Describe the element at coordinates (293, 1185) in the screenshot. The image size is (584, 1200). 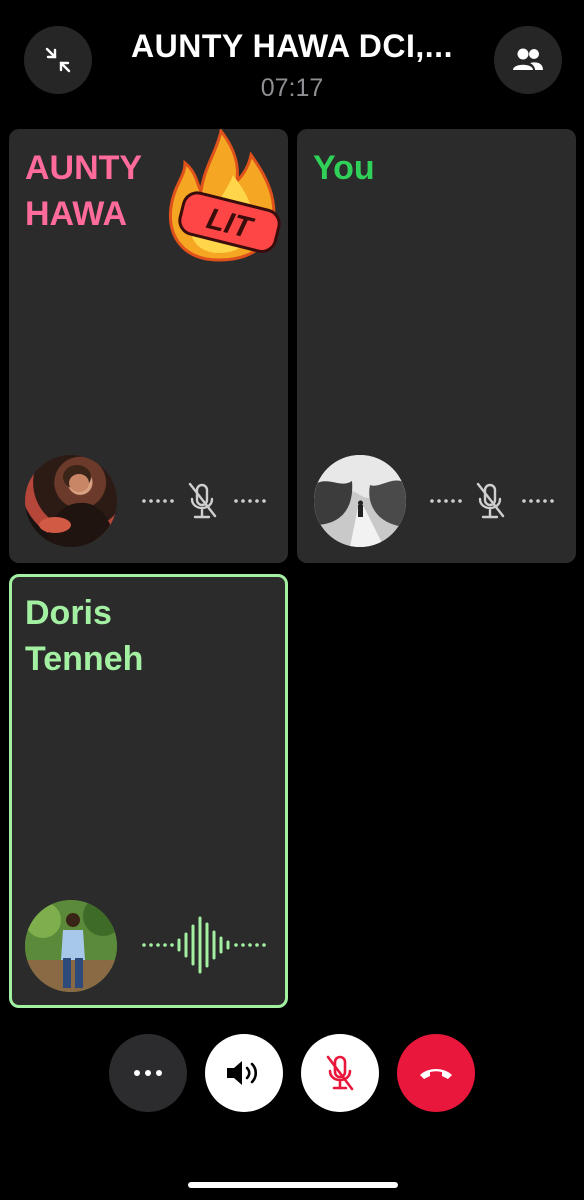
I see `home-indicator` at that location.